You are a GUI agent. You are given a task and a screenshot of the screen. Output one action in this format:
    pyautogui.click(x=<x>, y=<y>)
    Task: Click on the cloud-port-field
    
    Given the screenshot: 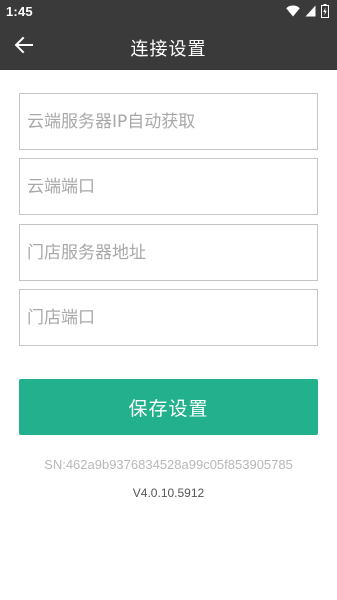 What is the action you would take?
    pyautogui.click(x=168, y=186)
    